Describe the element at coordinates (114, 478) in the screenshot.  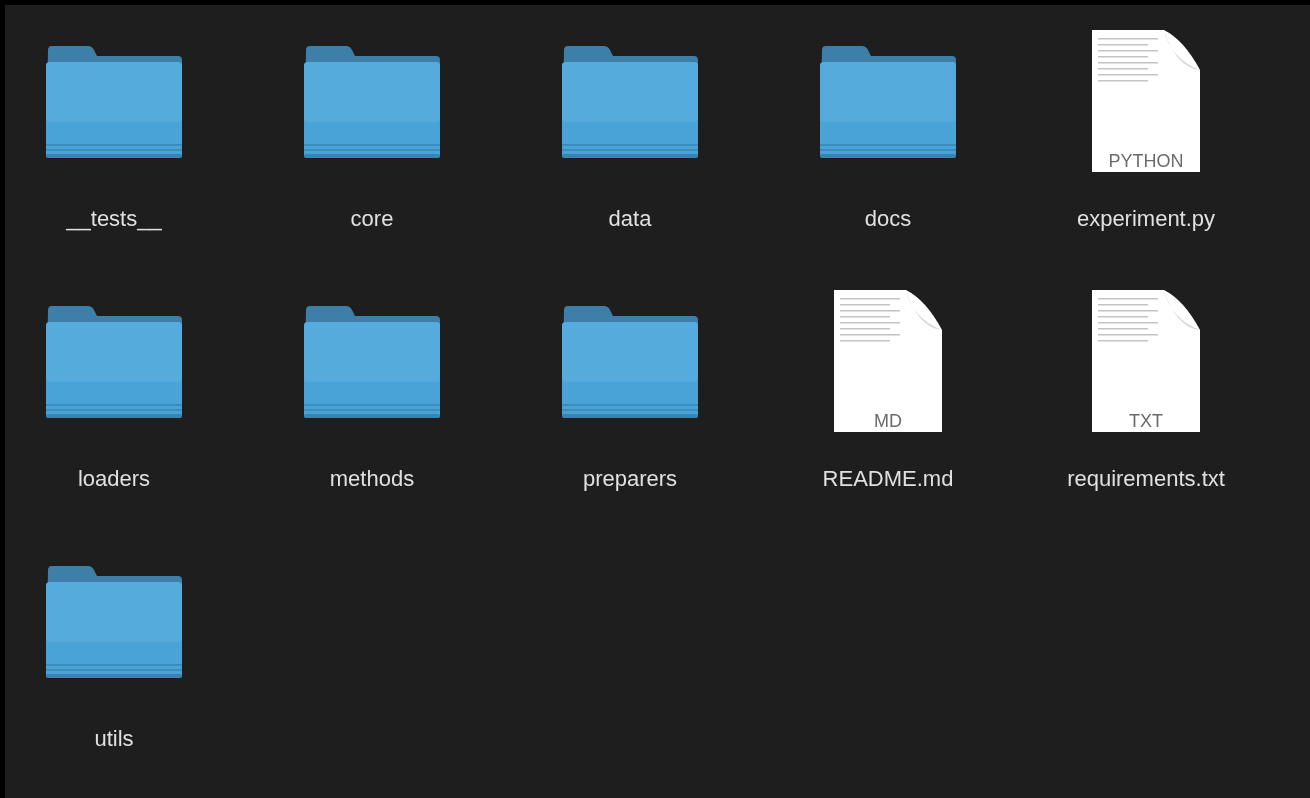
I see `file-name: loaders` at that location.